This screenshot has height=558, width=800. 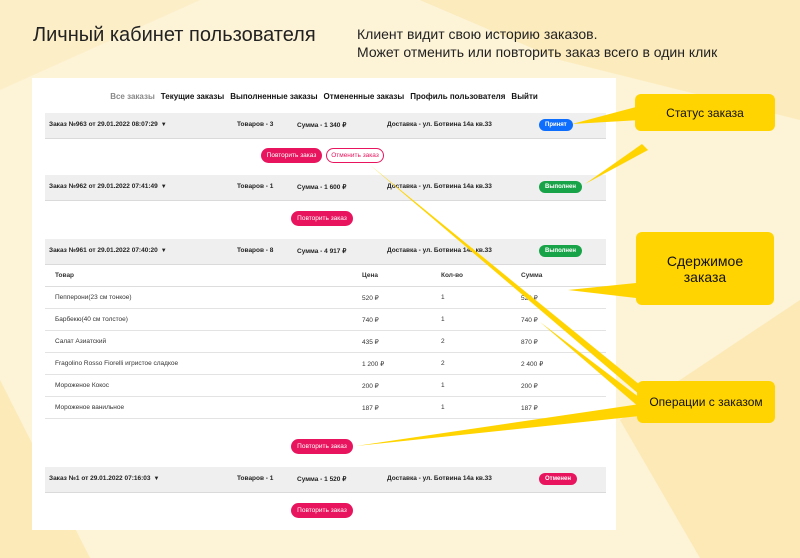 I want to click on order-title: Заказ №963 от 29.01.2022 08:07:29 ▼, so click(x=108, y=124).